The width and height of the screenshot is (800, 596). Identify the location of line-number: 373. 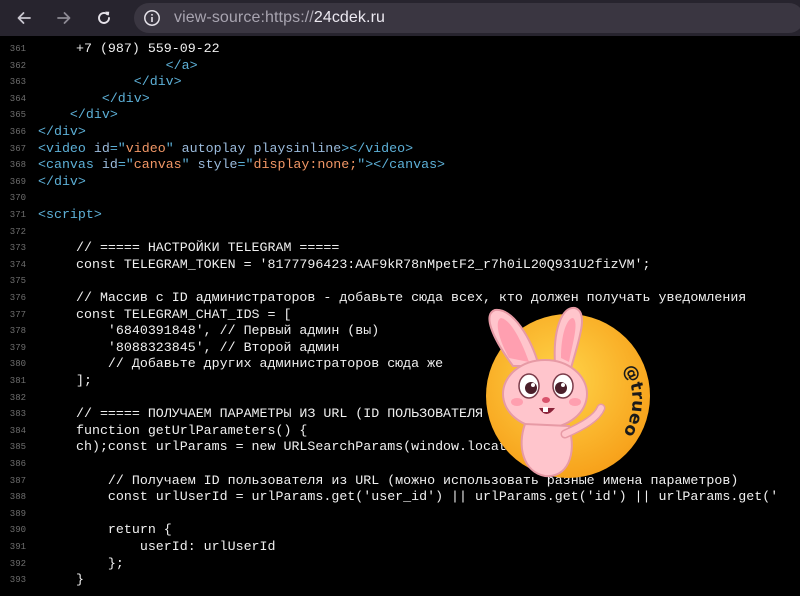
(17, 248).